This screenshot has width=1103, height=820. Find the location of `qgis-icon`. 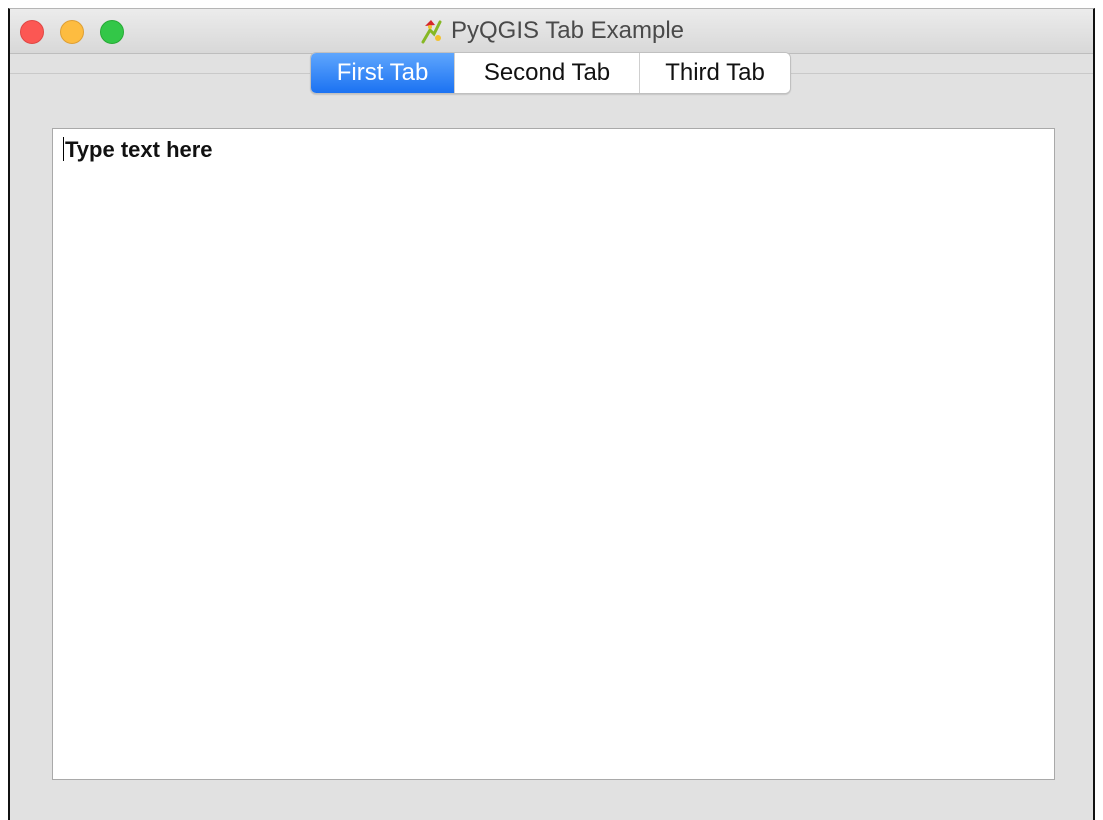

qgis-icon is located at coordinates (431, 32).